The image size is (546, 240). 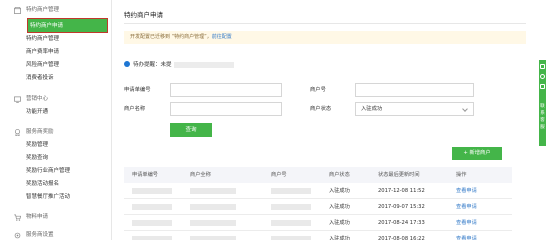 I want to click on row-time: 2017-09-07 15:32, so click(x=401, y=207).